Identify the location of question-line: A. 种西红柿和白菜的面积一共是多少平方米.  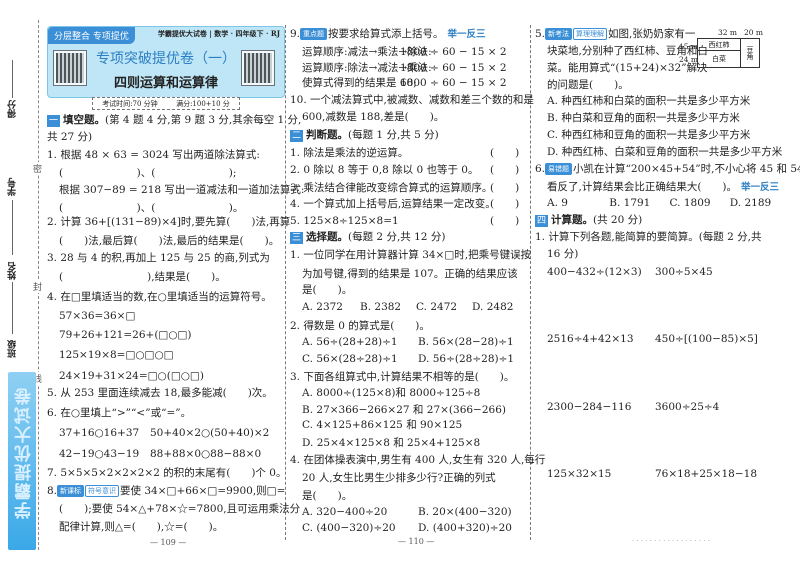
(642, 101).